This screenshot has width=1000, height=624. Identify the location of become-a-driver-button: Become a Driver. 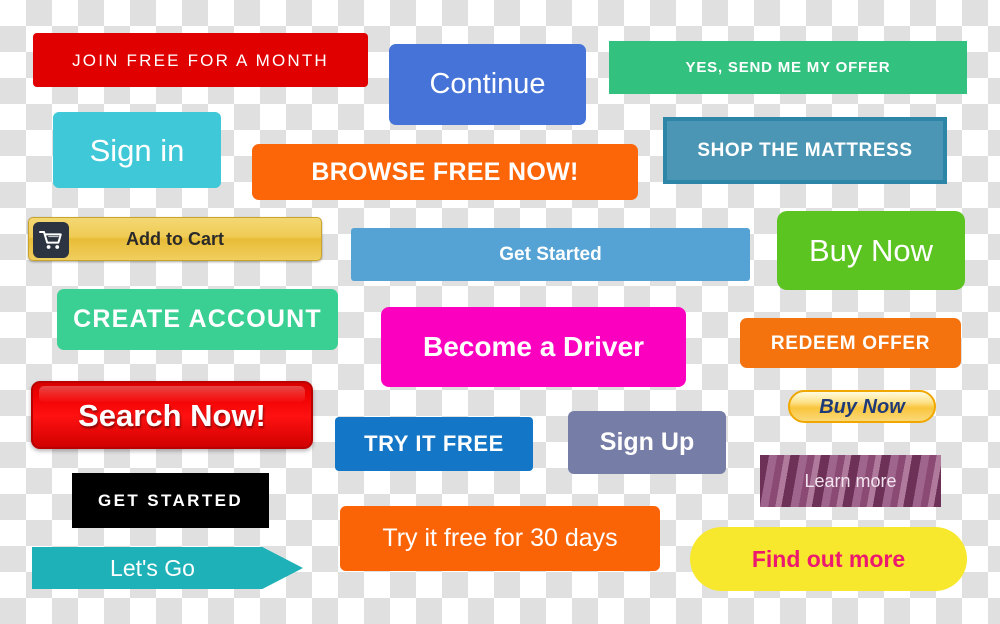
(533, 347).